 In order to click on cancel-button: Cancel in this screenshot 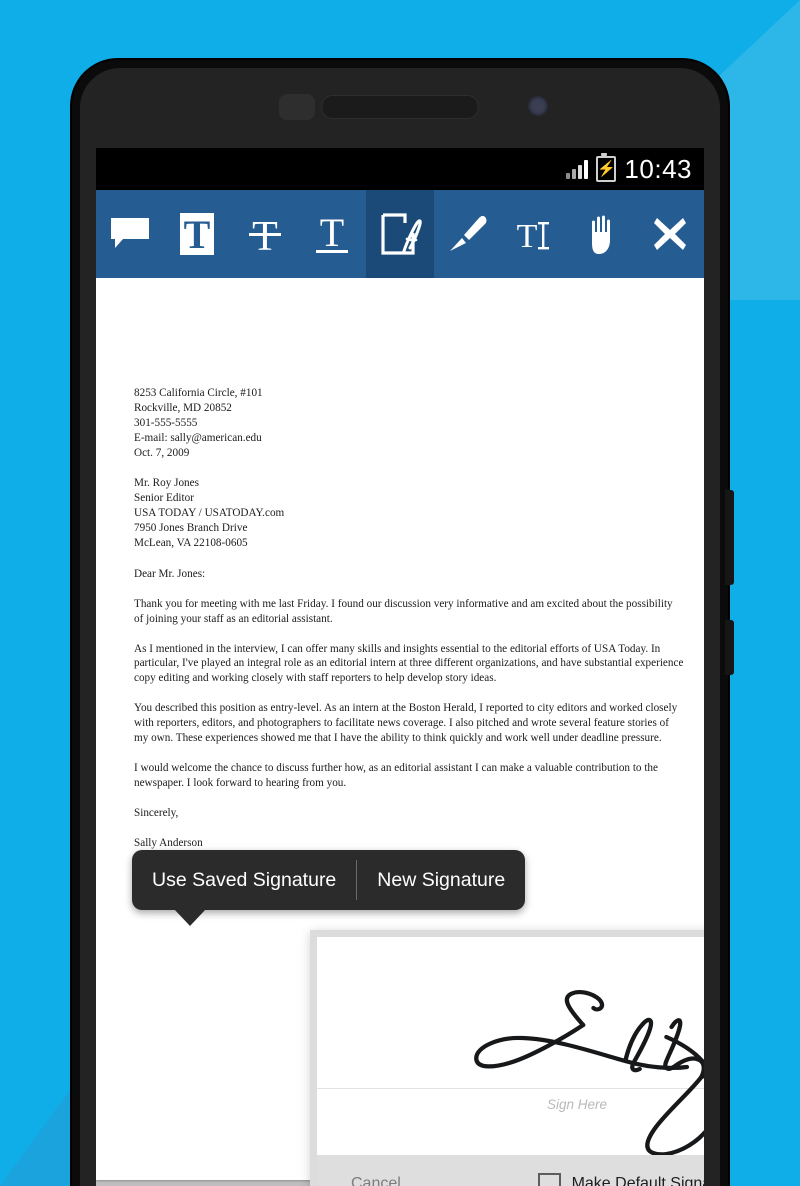, I will do `click(359, 1180)`.